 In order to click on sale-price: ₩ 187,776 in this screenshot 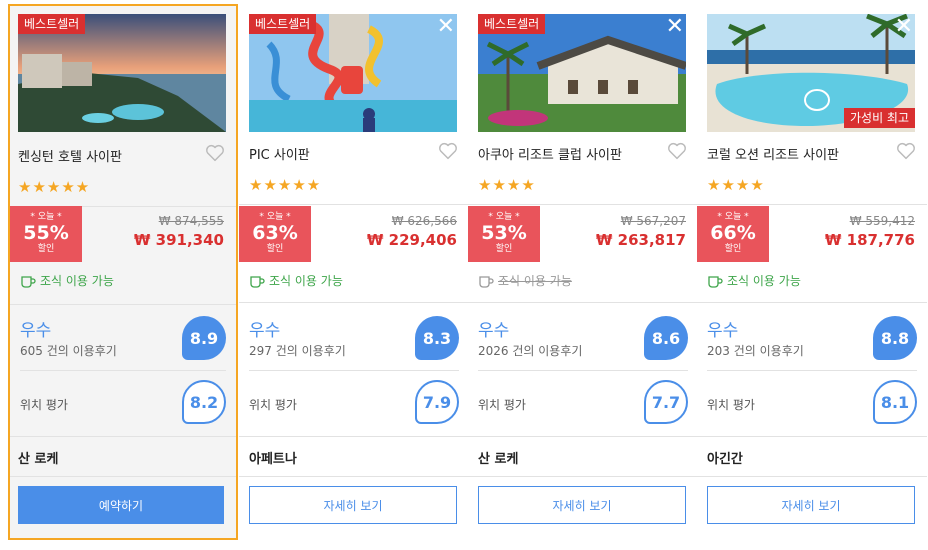, I will do `click(869, 240)`.